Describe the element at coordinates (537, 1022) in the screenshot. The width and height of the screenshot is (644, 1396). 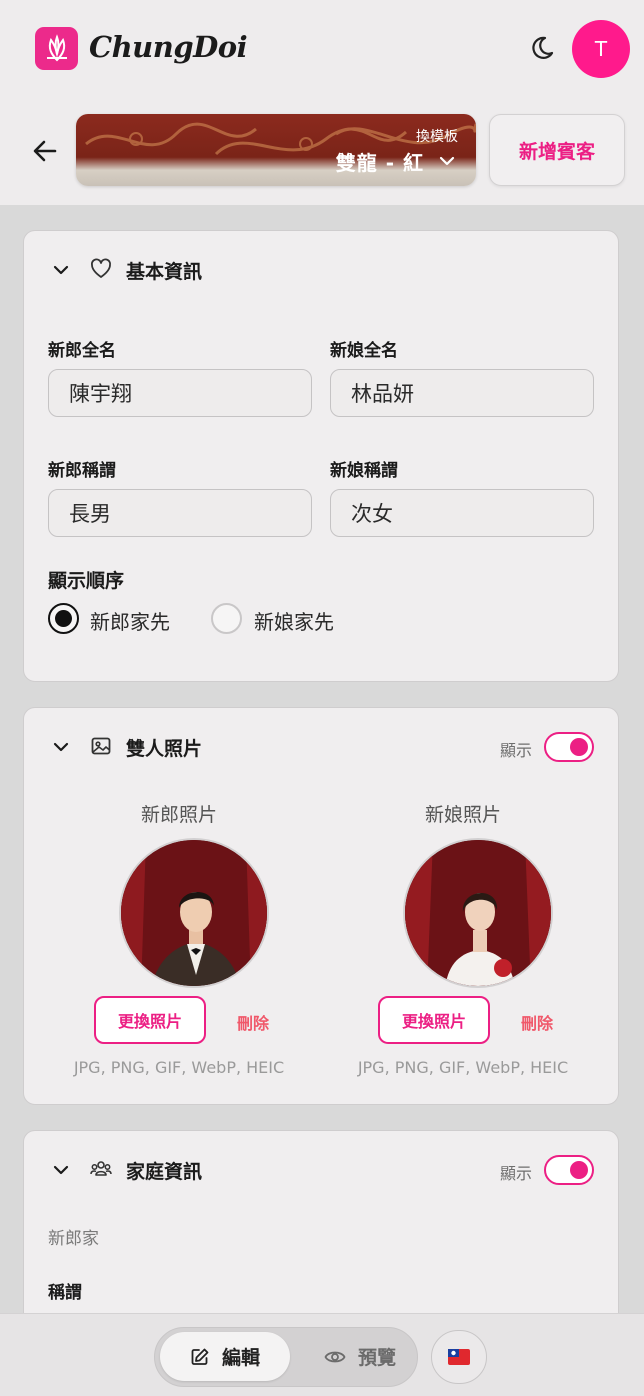
I see `delete-bride-photo-button: 刪除` at that location.